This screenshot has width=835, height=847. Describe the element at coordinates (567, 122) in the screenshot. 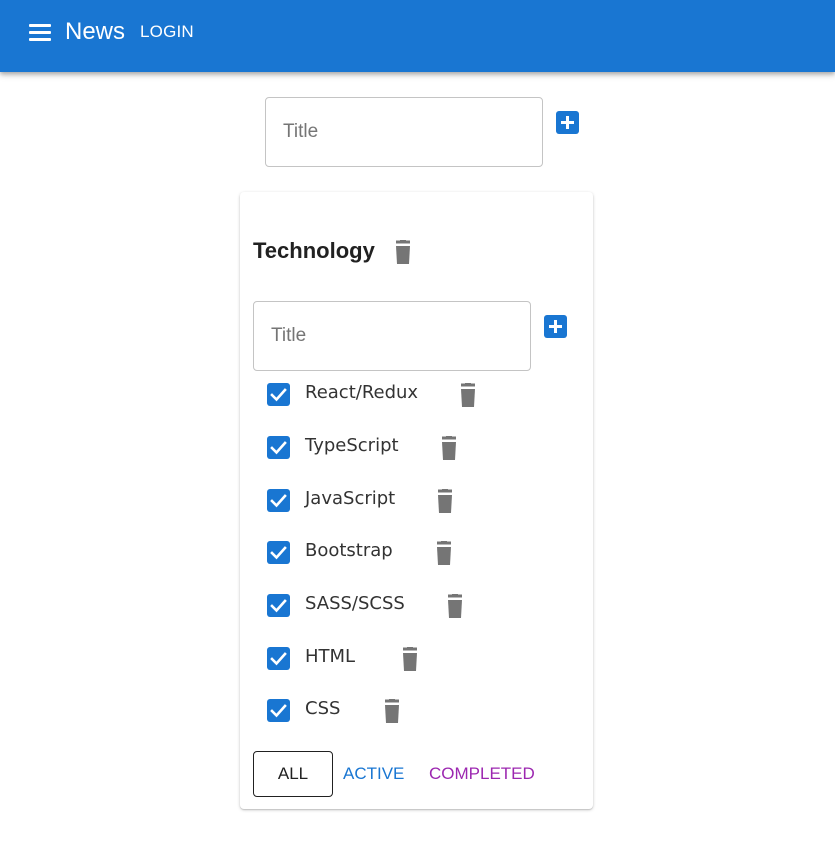

I see `add-list-icon` at that location.